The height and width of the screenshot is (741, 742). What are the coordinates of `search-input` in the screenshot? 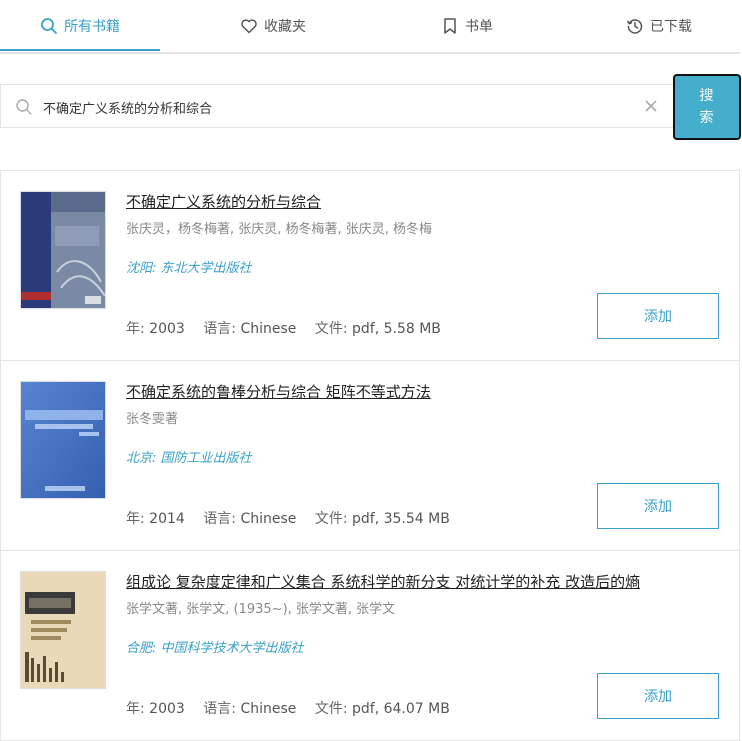 It's located at (338, 107).